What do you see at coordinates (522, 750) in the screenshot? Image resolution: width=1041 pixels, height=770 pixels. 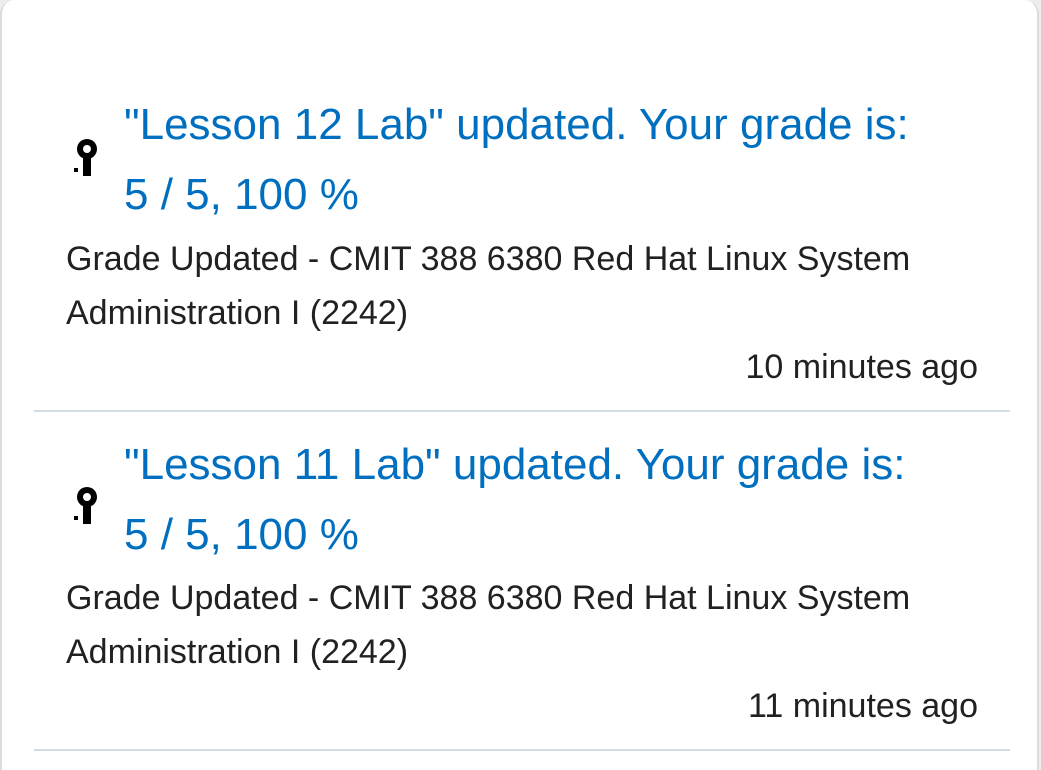 I see `divider` at bounding box center [522, 750].